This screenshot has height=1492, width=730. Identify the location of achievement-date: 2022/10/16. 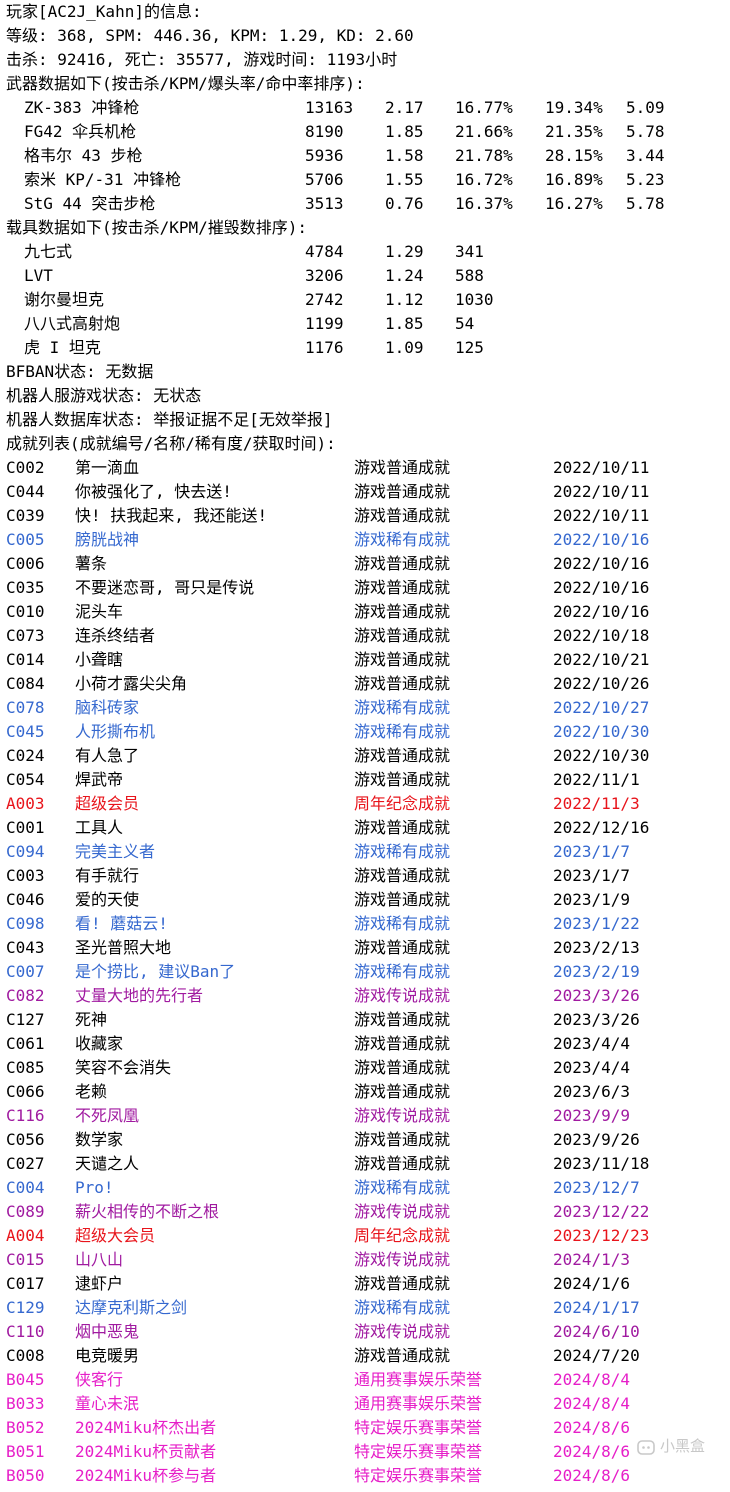
(601, 587).